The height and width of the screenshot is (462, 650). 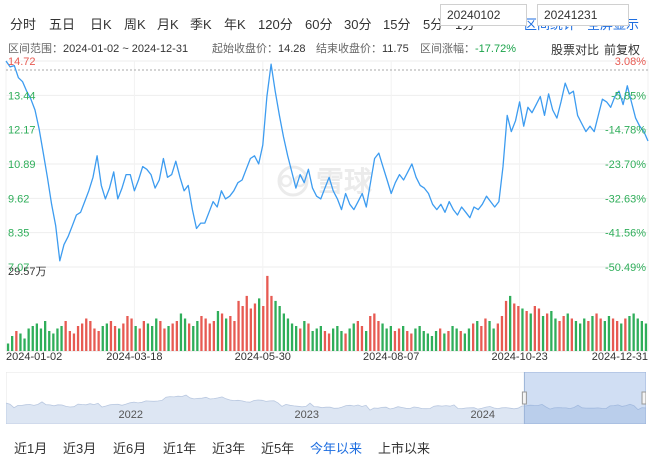 I want to click on tab-5: 季K, so click(x=201, y=23).